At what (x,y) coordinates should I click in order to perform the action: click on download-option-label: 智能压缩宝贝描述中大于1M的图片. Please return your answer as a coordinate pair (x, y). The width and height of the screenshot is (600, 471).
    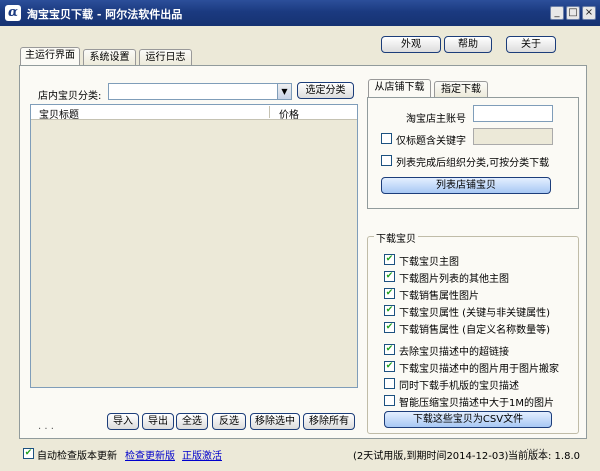
    Looking at the image, I should click on (476, 403).